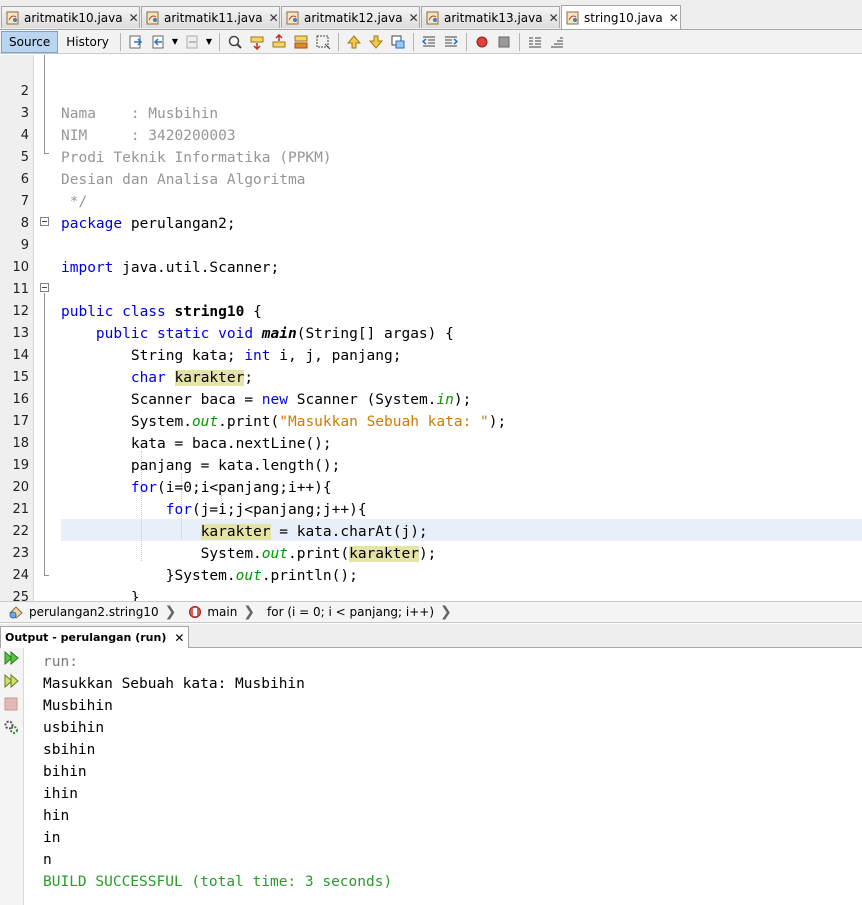  I want to click on tab-string10: string10.java ✕, so click(621, 17).